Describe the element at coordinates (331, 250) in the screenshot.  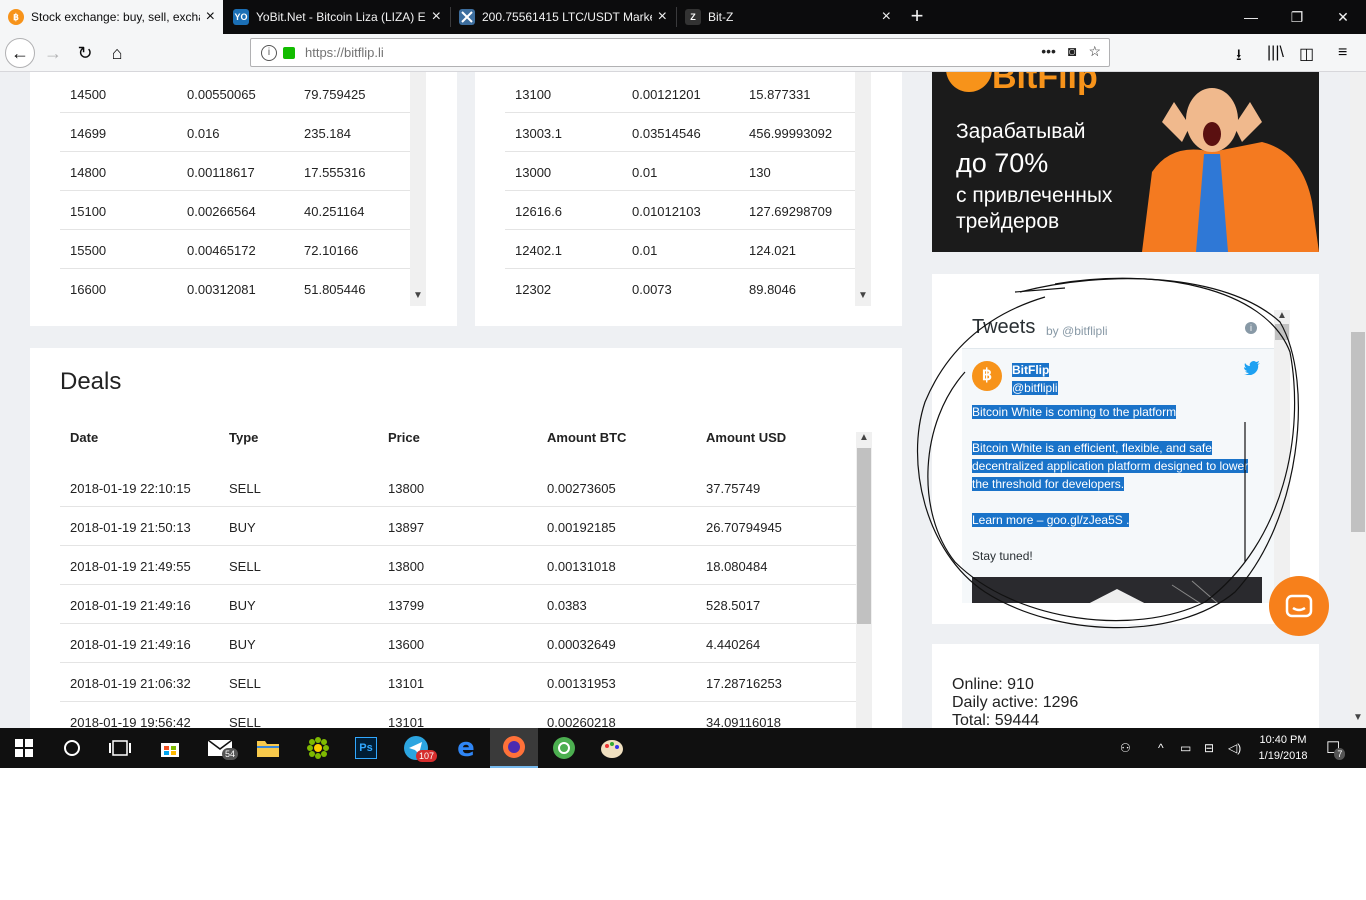
I see `total-cell: 72.10166` at that location.